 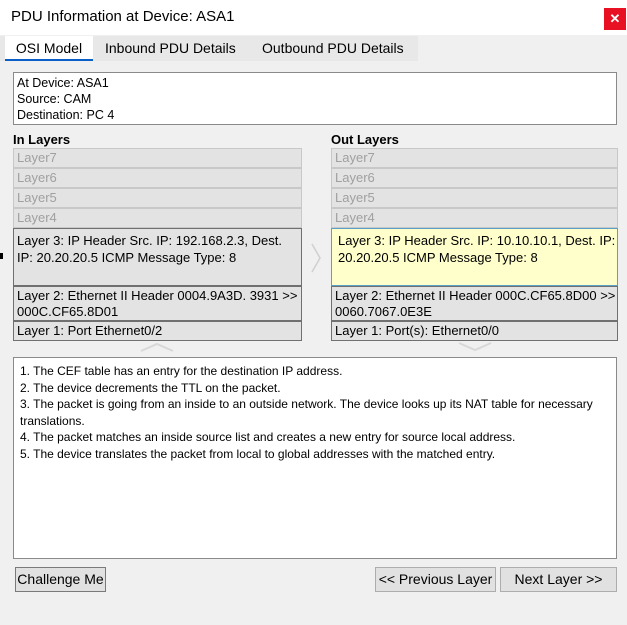 What do you see at coordinates (157, 331) in the screenshot?
I see `in-layer1: Layer 1: Port Ethernet0/2` at bounding box center [157, 331].